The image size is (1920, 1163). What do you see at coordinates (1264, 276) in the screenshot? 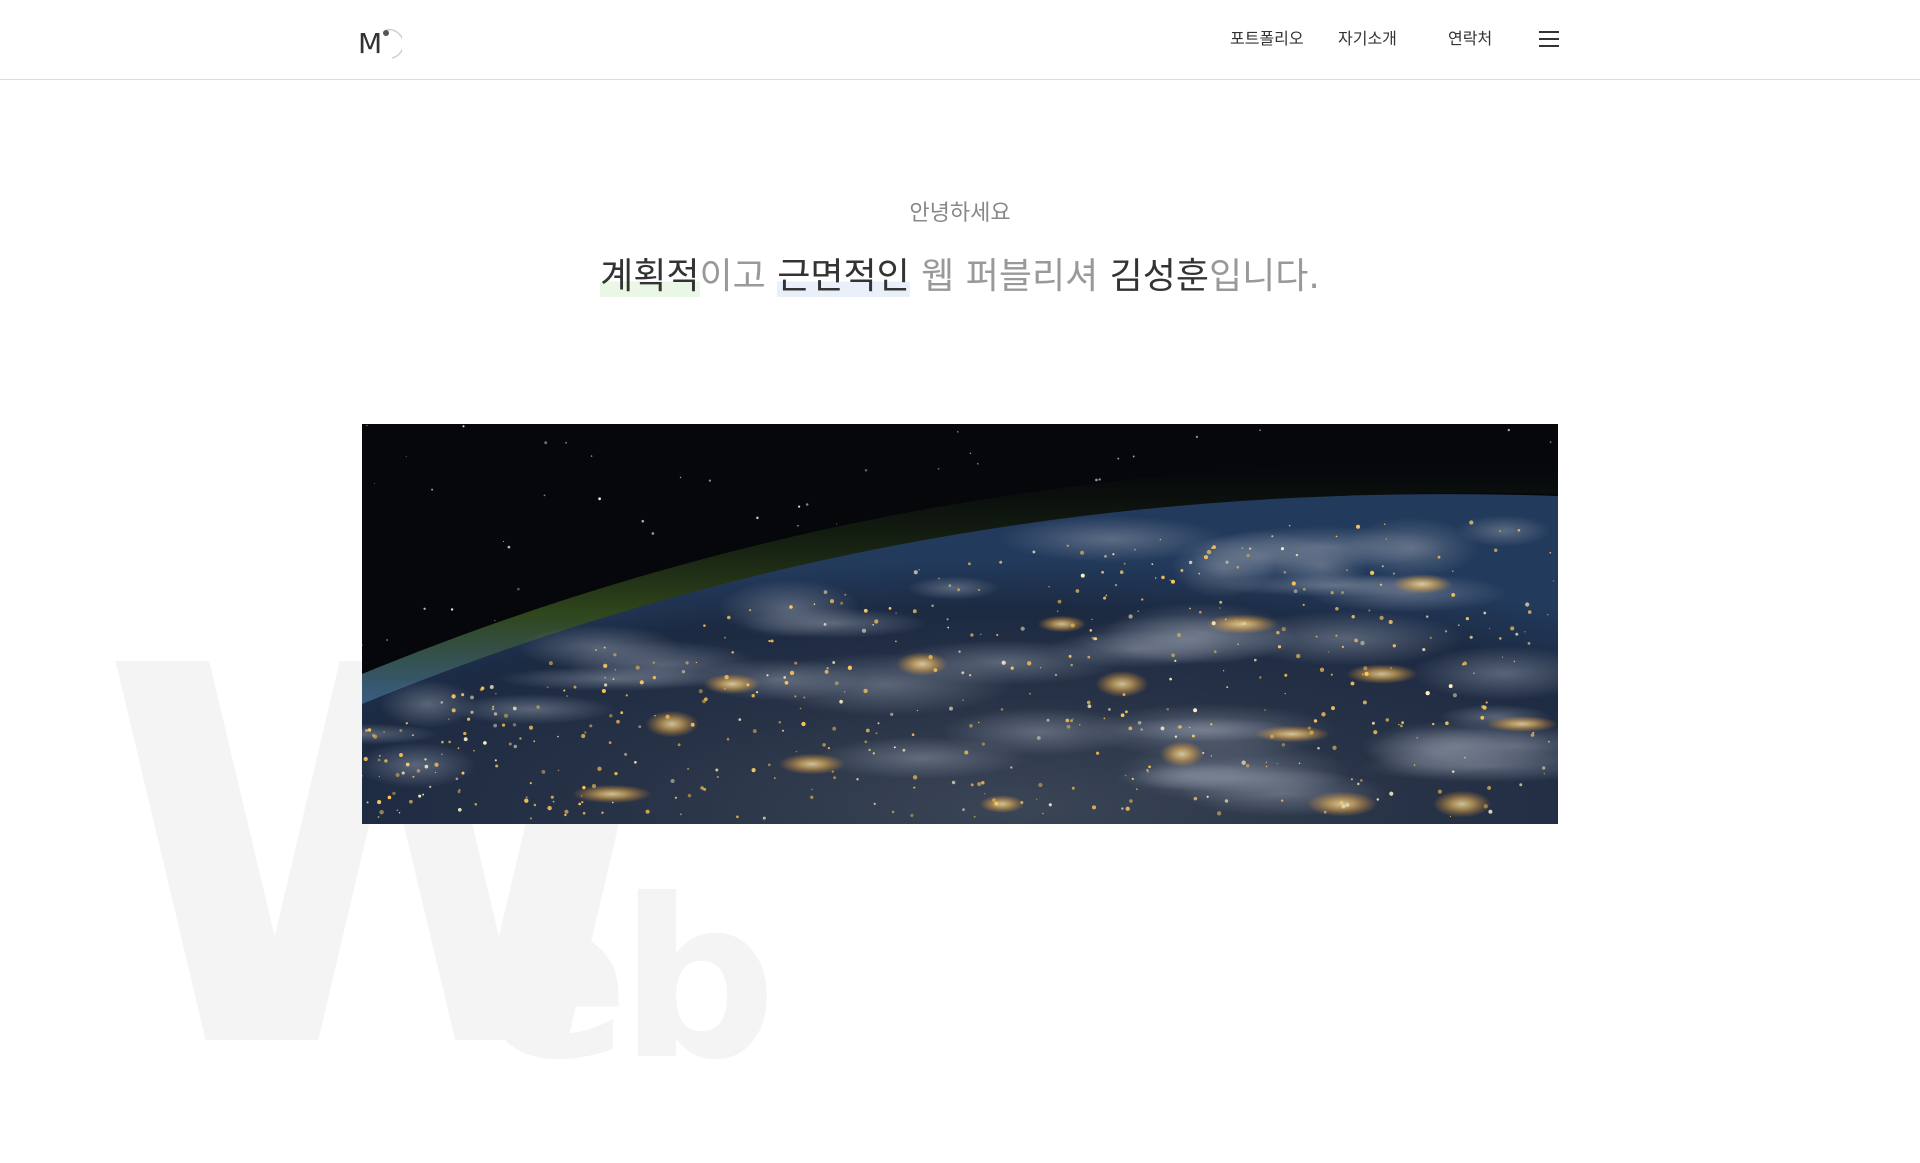
I see `headline-ending: 입니다.` at bounding box center [1264, 276].